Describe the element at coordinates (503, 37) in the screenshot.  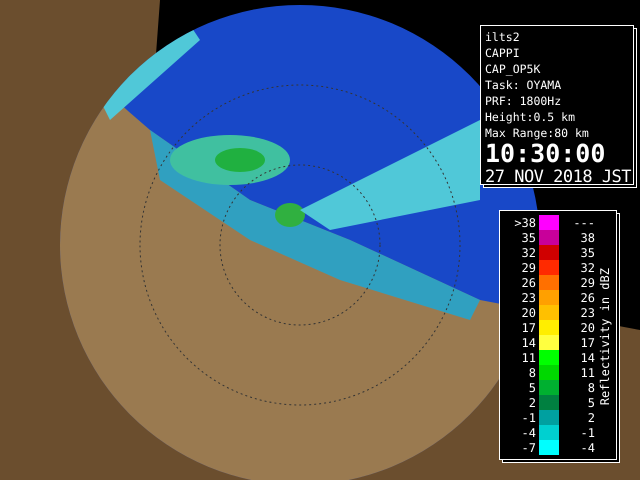
I see `info-text: ilts2` at that location.